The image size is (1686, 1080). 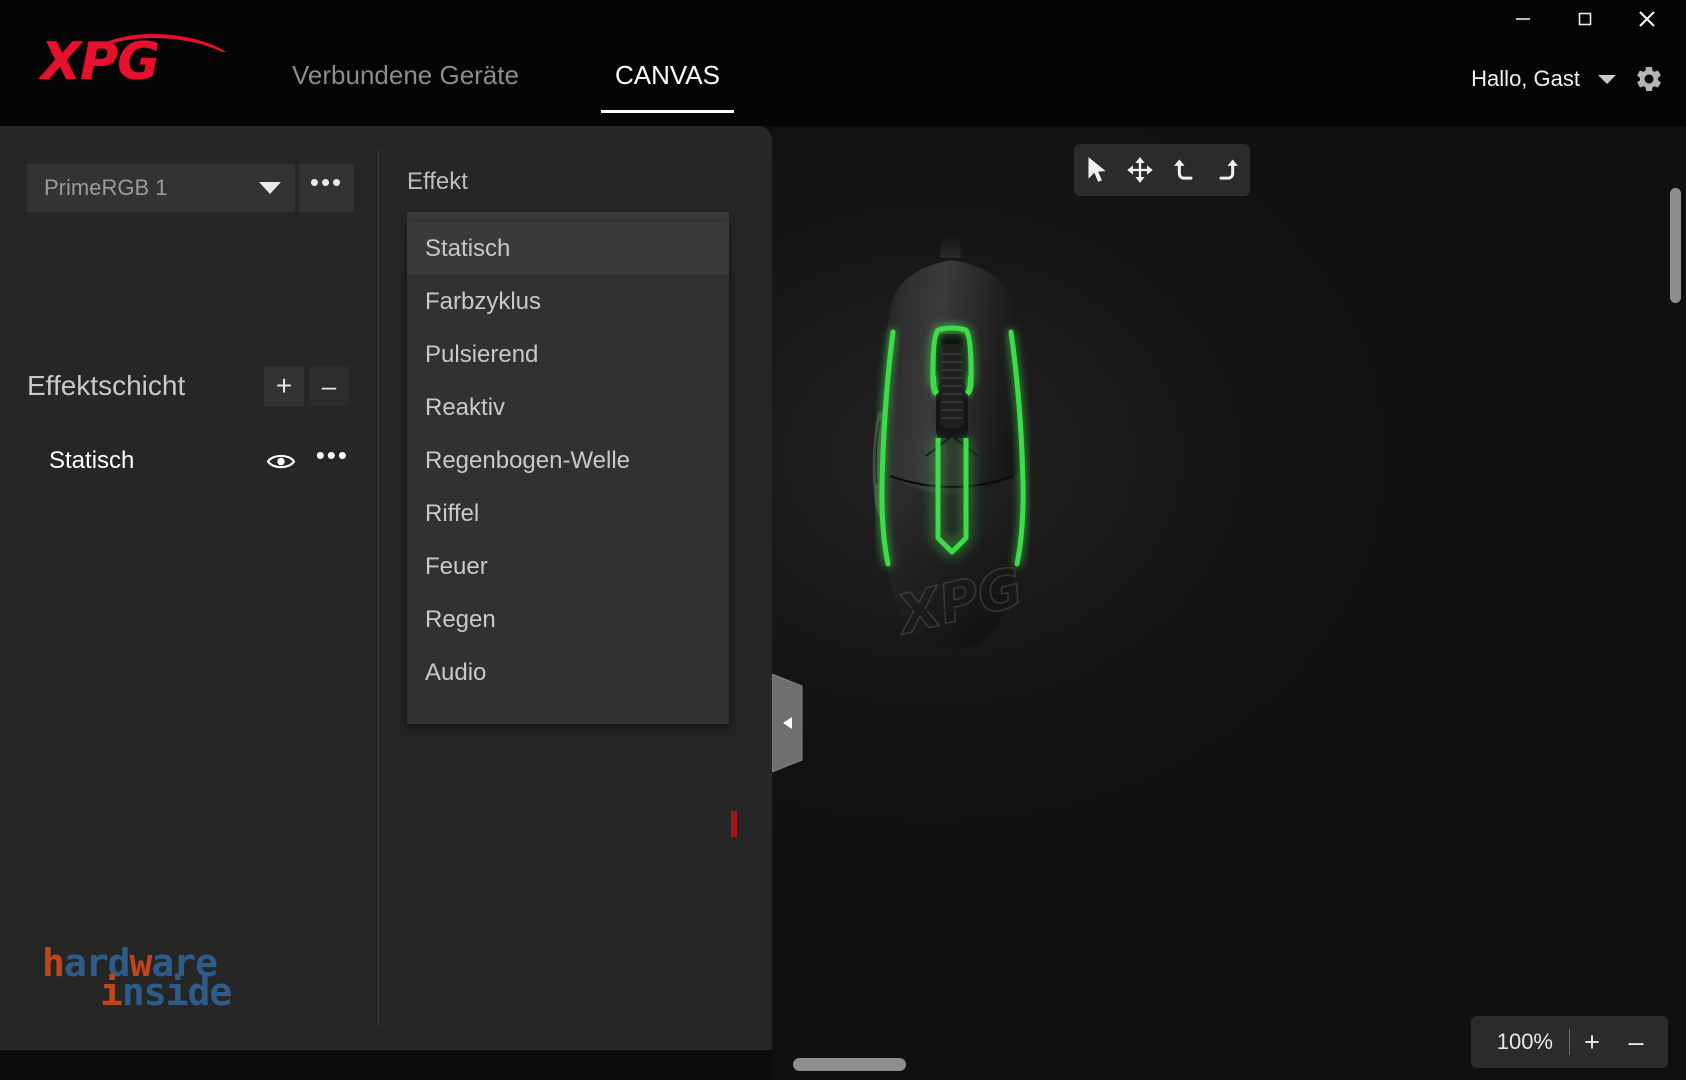 What do you see at coordinates (106, 385) in the screenshot?
I see `effect-layer-title: Effektschicht` at bounding box center [106, 385].